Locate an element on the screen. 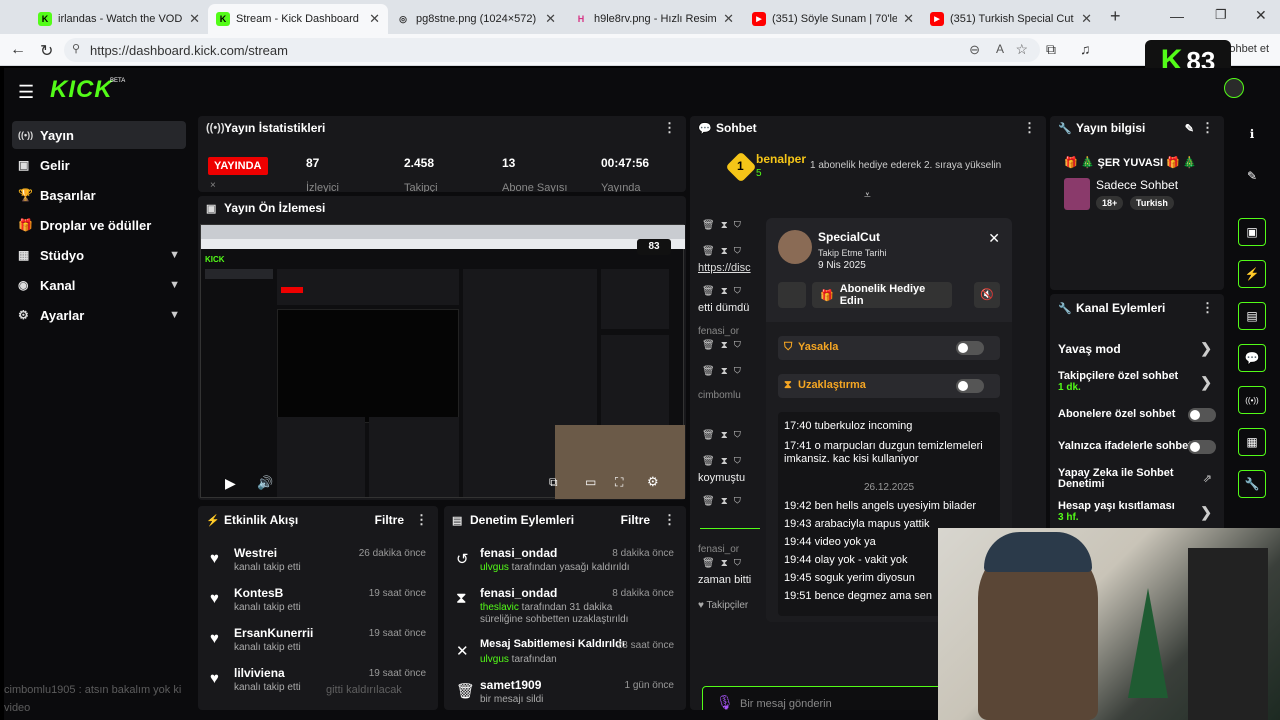  theater-icon: ▭ is located at coordinates (590, 482).